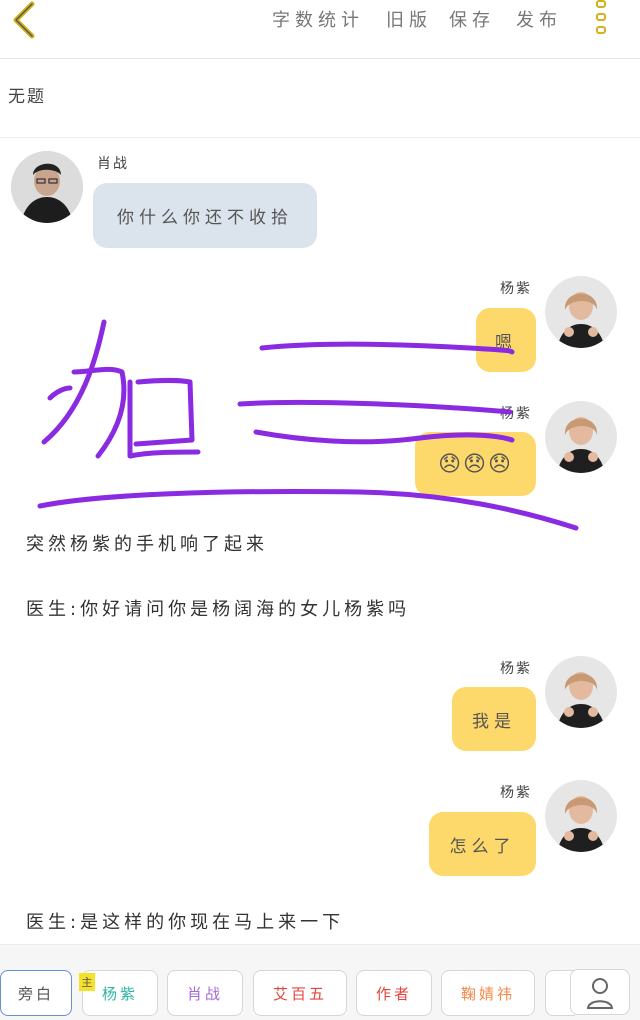 The height and width of the screenshot is (1020, 640). Describe the element at coordinates (218, 608) in the screenshot. I see `narration-text: 医生:你好请问你是杨阔海的女儿杨紫吗` at that location.